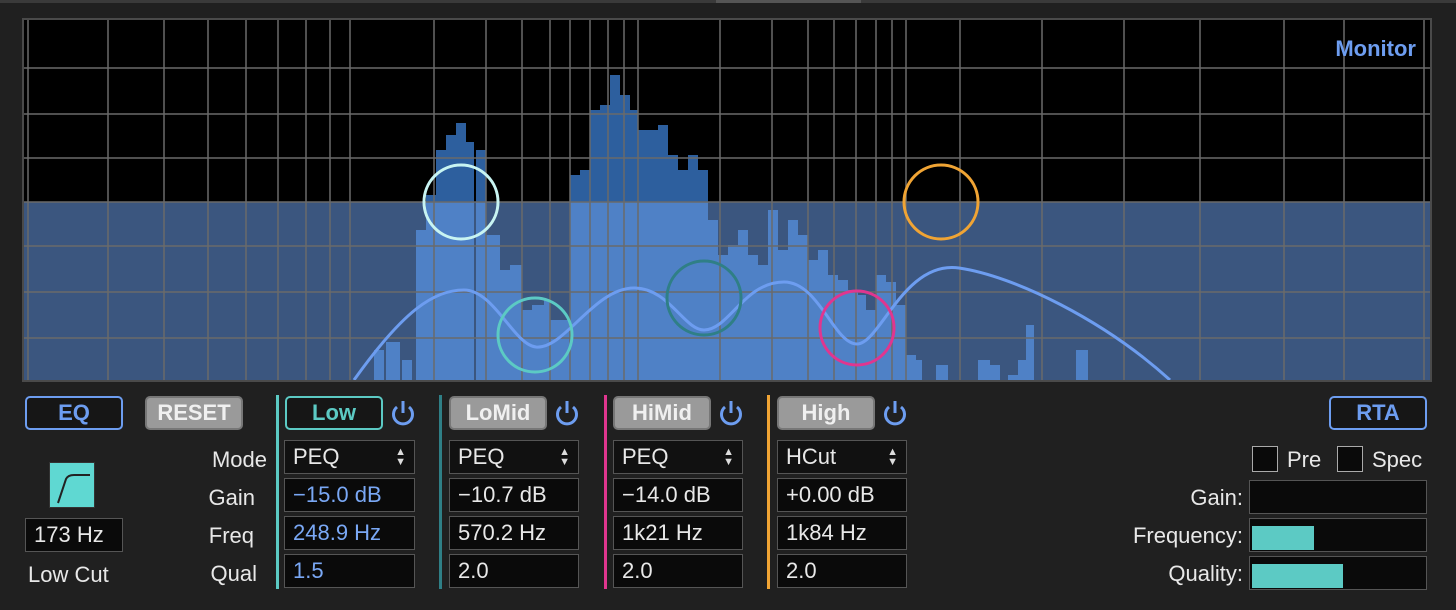  Describe the element at coordinates (842, 571) in the screenshot. I see `band-high-qual-field: 2.0` at that location.